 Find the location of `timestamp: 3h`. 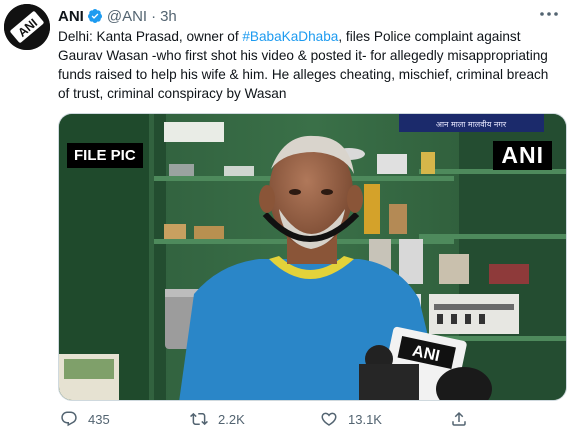

timestamp: 3h is located at coordinates (168, 16).